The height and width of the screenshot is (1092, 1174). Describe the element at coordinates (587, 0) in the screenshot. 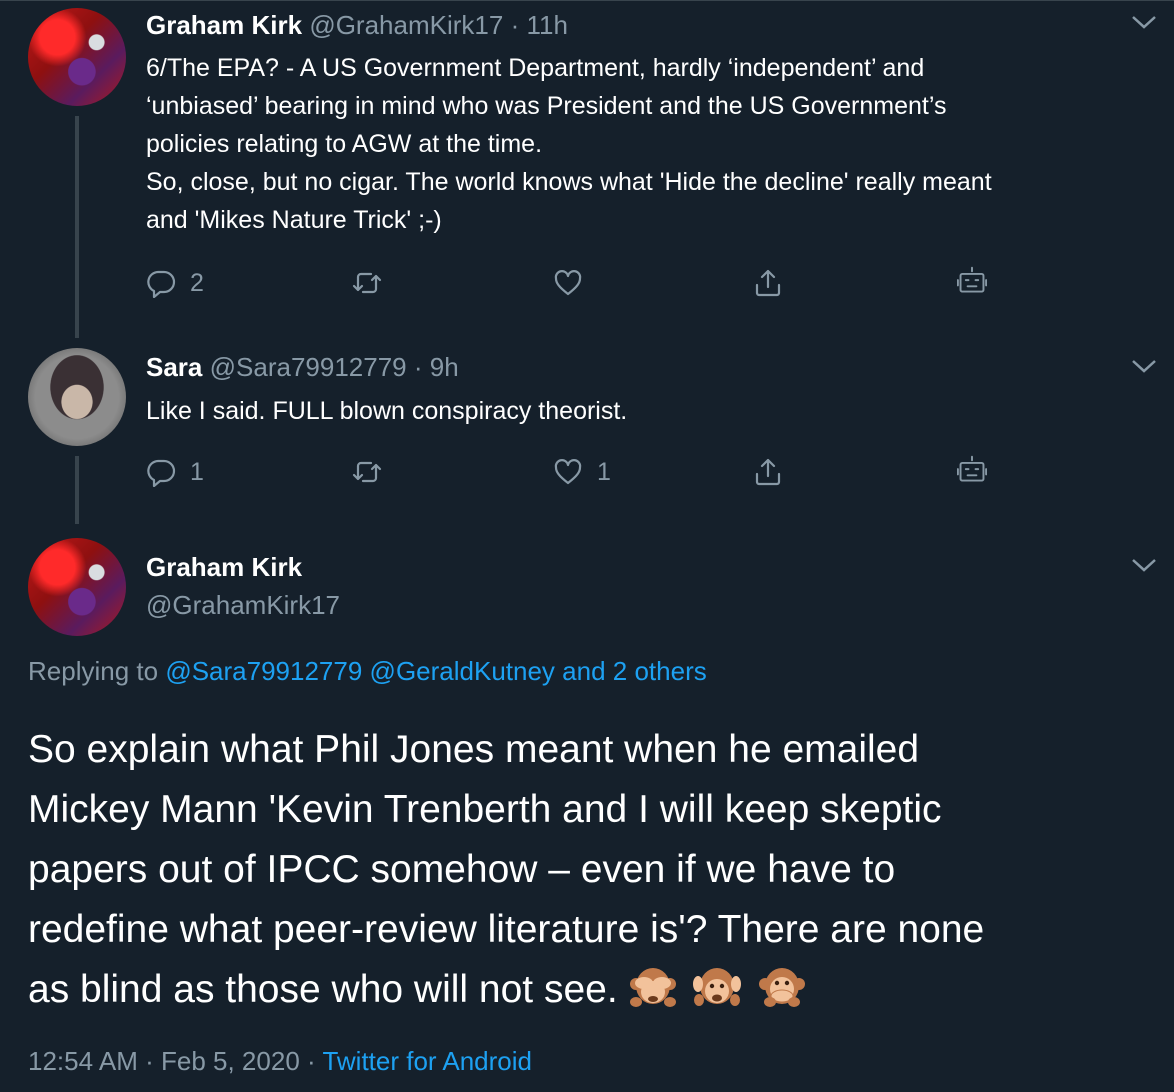

I see `top-divider` at that location.